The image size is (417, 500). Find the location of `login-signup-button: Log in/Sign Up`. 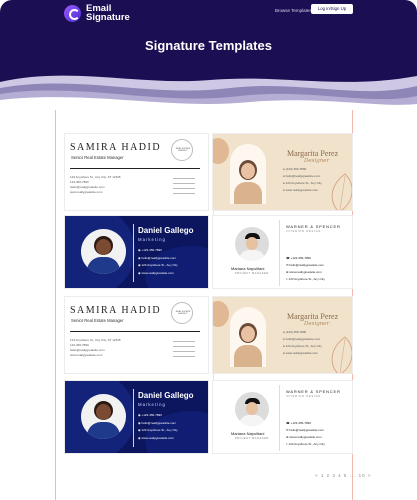

login-signup-button: Log in/Sign Up is located at coordinates (332, 9).